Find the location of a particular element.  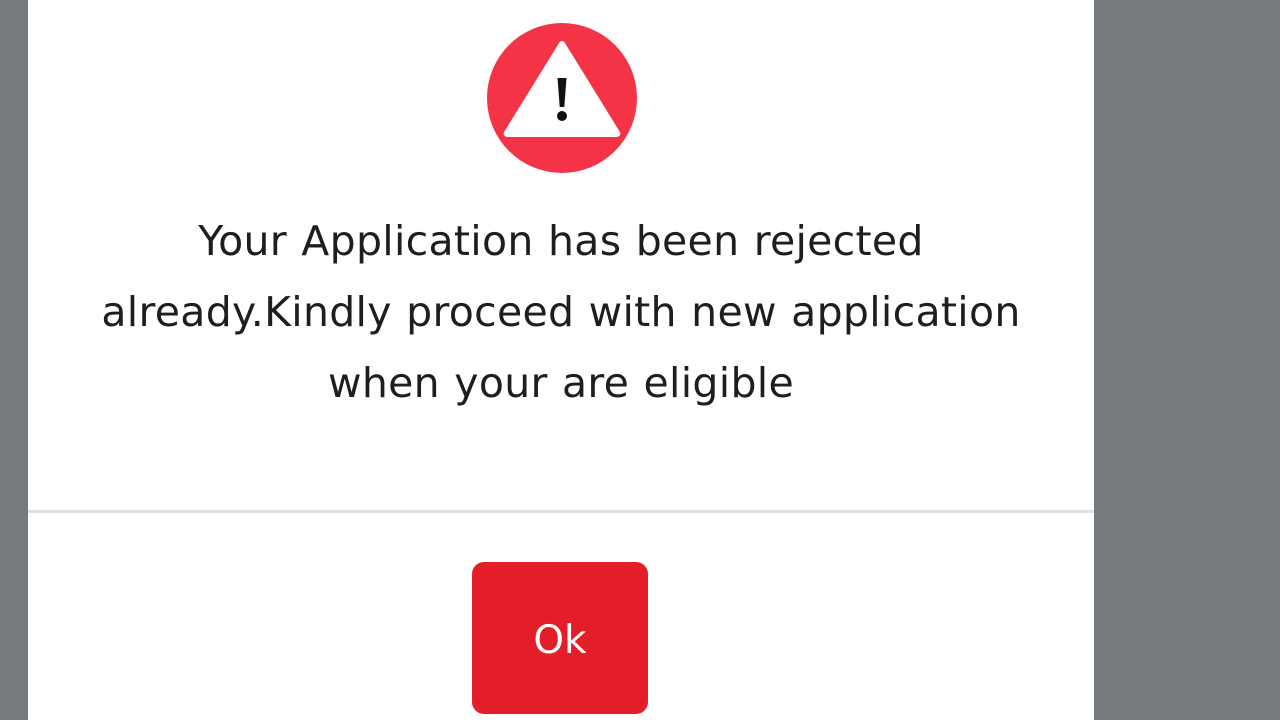

dialog-divider is located at coordinates (561, 511).